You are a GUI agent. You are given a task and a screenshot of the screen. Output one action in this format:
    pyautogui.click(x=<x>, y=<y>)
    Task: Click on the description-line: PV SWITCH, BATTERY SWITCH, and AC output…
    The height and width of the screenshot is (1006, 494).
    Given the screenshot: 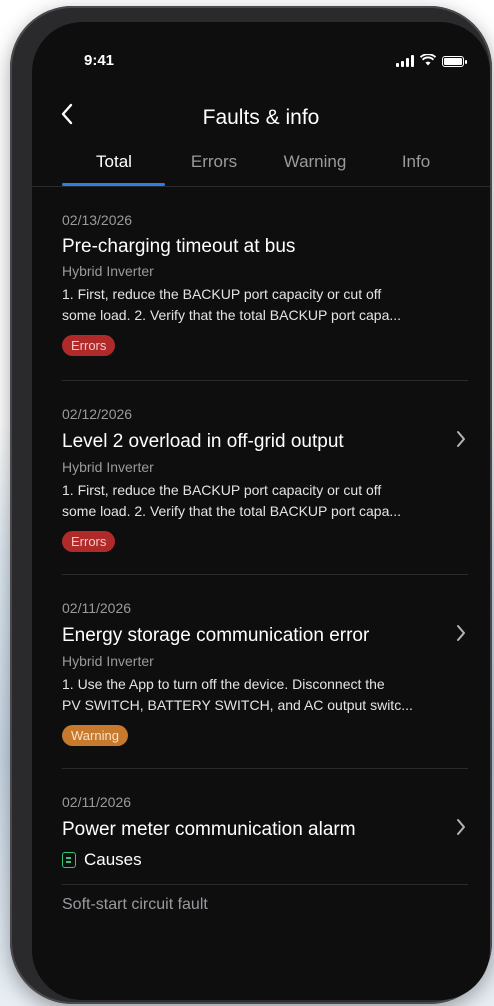 What is the action you would take?
    pyautogui.click(x=237, y=705)
    